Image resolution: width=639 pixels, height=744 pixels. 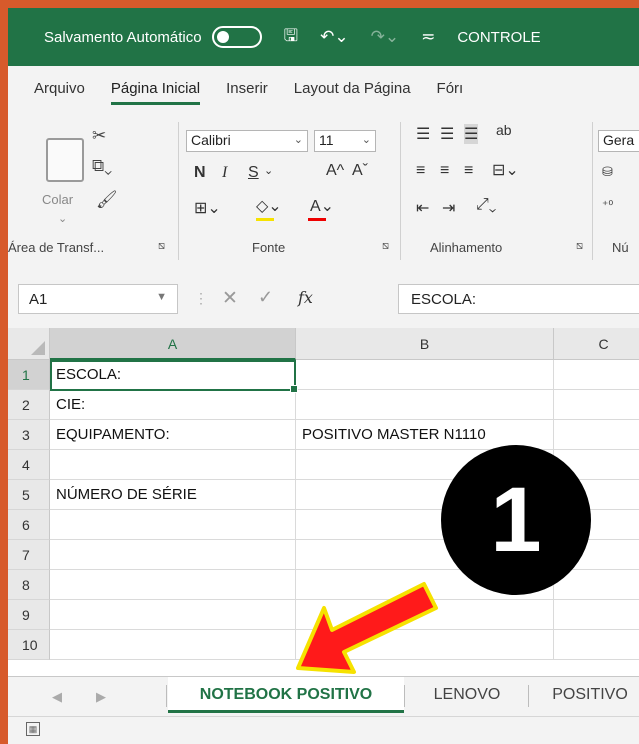 What do you see at coordinates (335, 171) in the screenshot?
I see `grow-font-button: A^` at bounding box center [335, 171].